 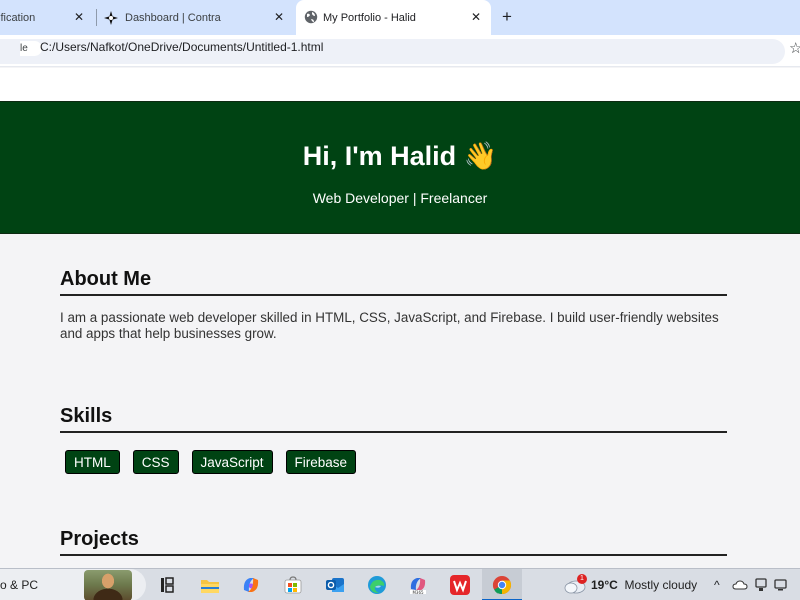 What do you see at coordinates (717, 585) in the screenshot?
I see `chevron-up-icon: ^` at bounding box center [717, 585].